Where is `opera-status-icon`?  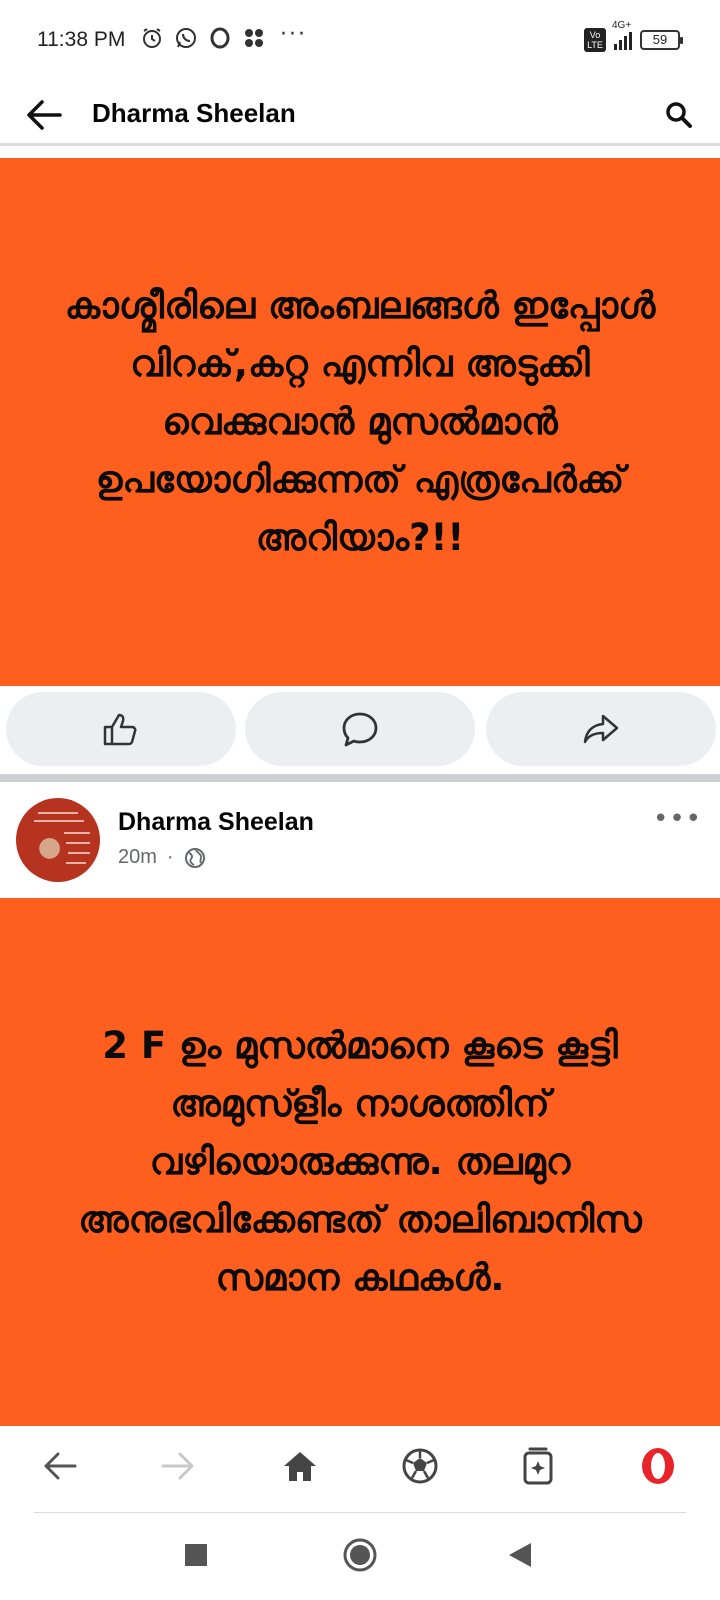
opera-status-icon is located at coordinates (220, 38).